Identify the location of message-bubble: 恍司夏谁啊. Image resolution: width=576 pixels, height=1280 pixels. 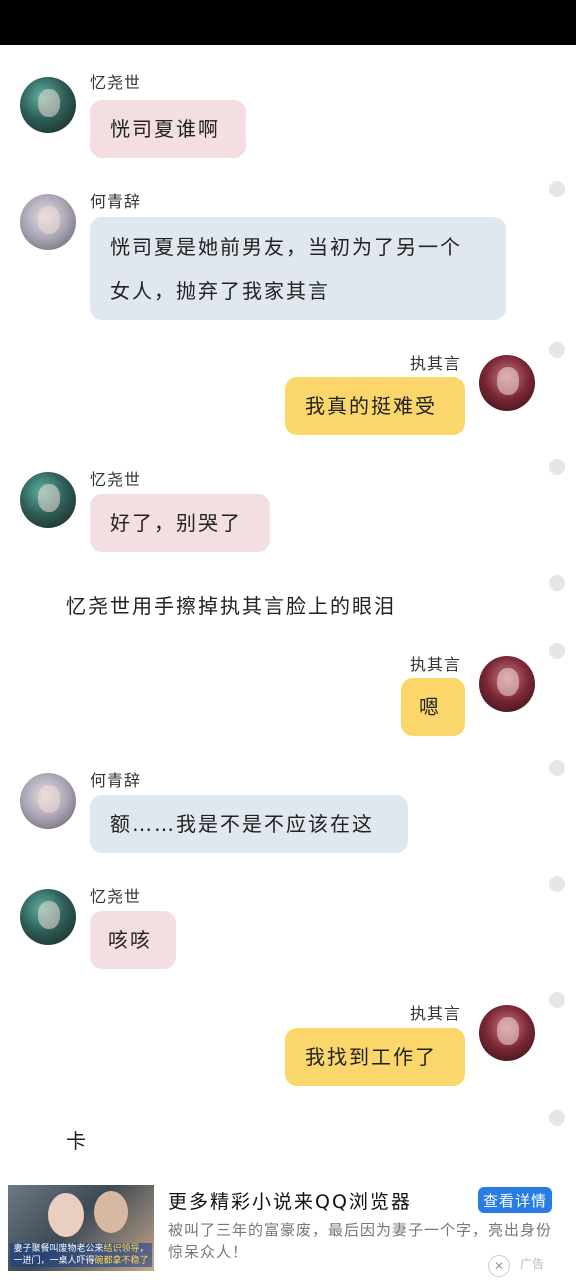
(168, 129).